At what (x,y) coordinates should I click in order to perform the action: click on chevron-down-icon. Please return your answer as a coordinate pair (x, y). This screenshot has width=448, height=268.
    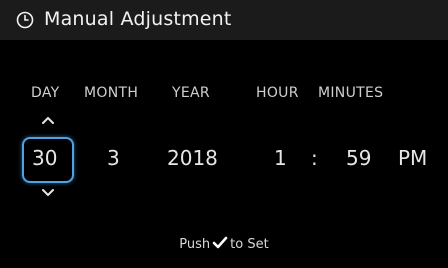
    Looking at the image, I should click on (48, 193).